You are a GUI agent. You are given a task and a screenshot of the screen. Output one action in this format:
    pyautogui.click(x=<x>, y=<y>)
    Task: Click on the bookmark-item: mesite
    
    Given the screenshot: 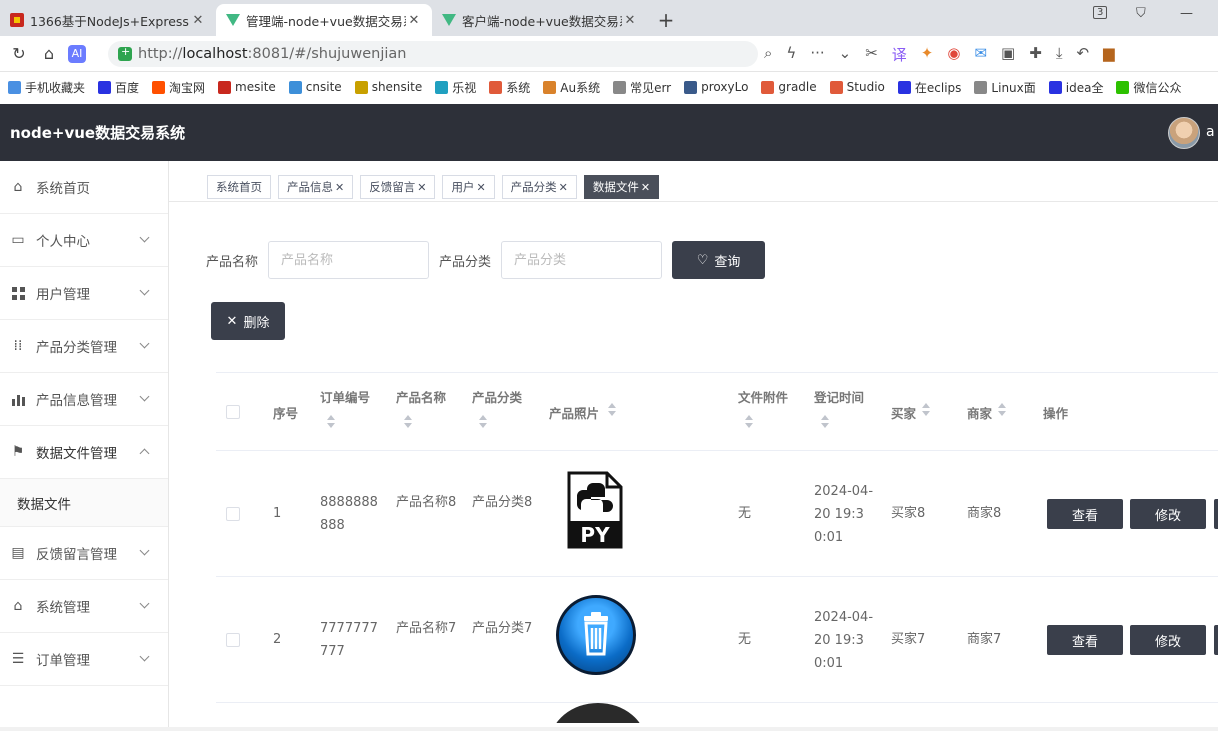 What is the action you would take?
    pyautogui.click(x=247, y=87)
    